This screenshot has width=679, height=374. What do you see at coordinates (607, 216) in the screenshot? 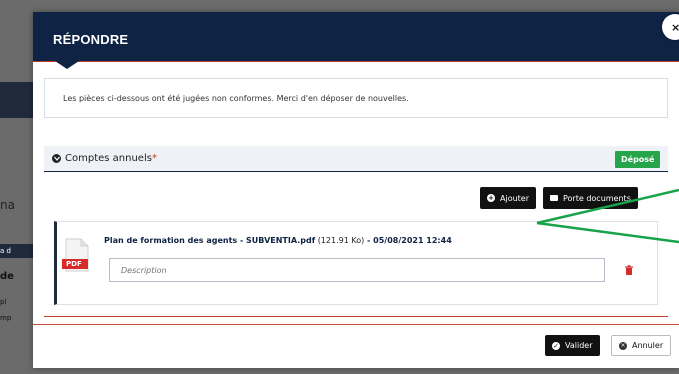
I see `annotation-arrow` at bounding box center [607, 216].